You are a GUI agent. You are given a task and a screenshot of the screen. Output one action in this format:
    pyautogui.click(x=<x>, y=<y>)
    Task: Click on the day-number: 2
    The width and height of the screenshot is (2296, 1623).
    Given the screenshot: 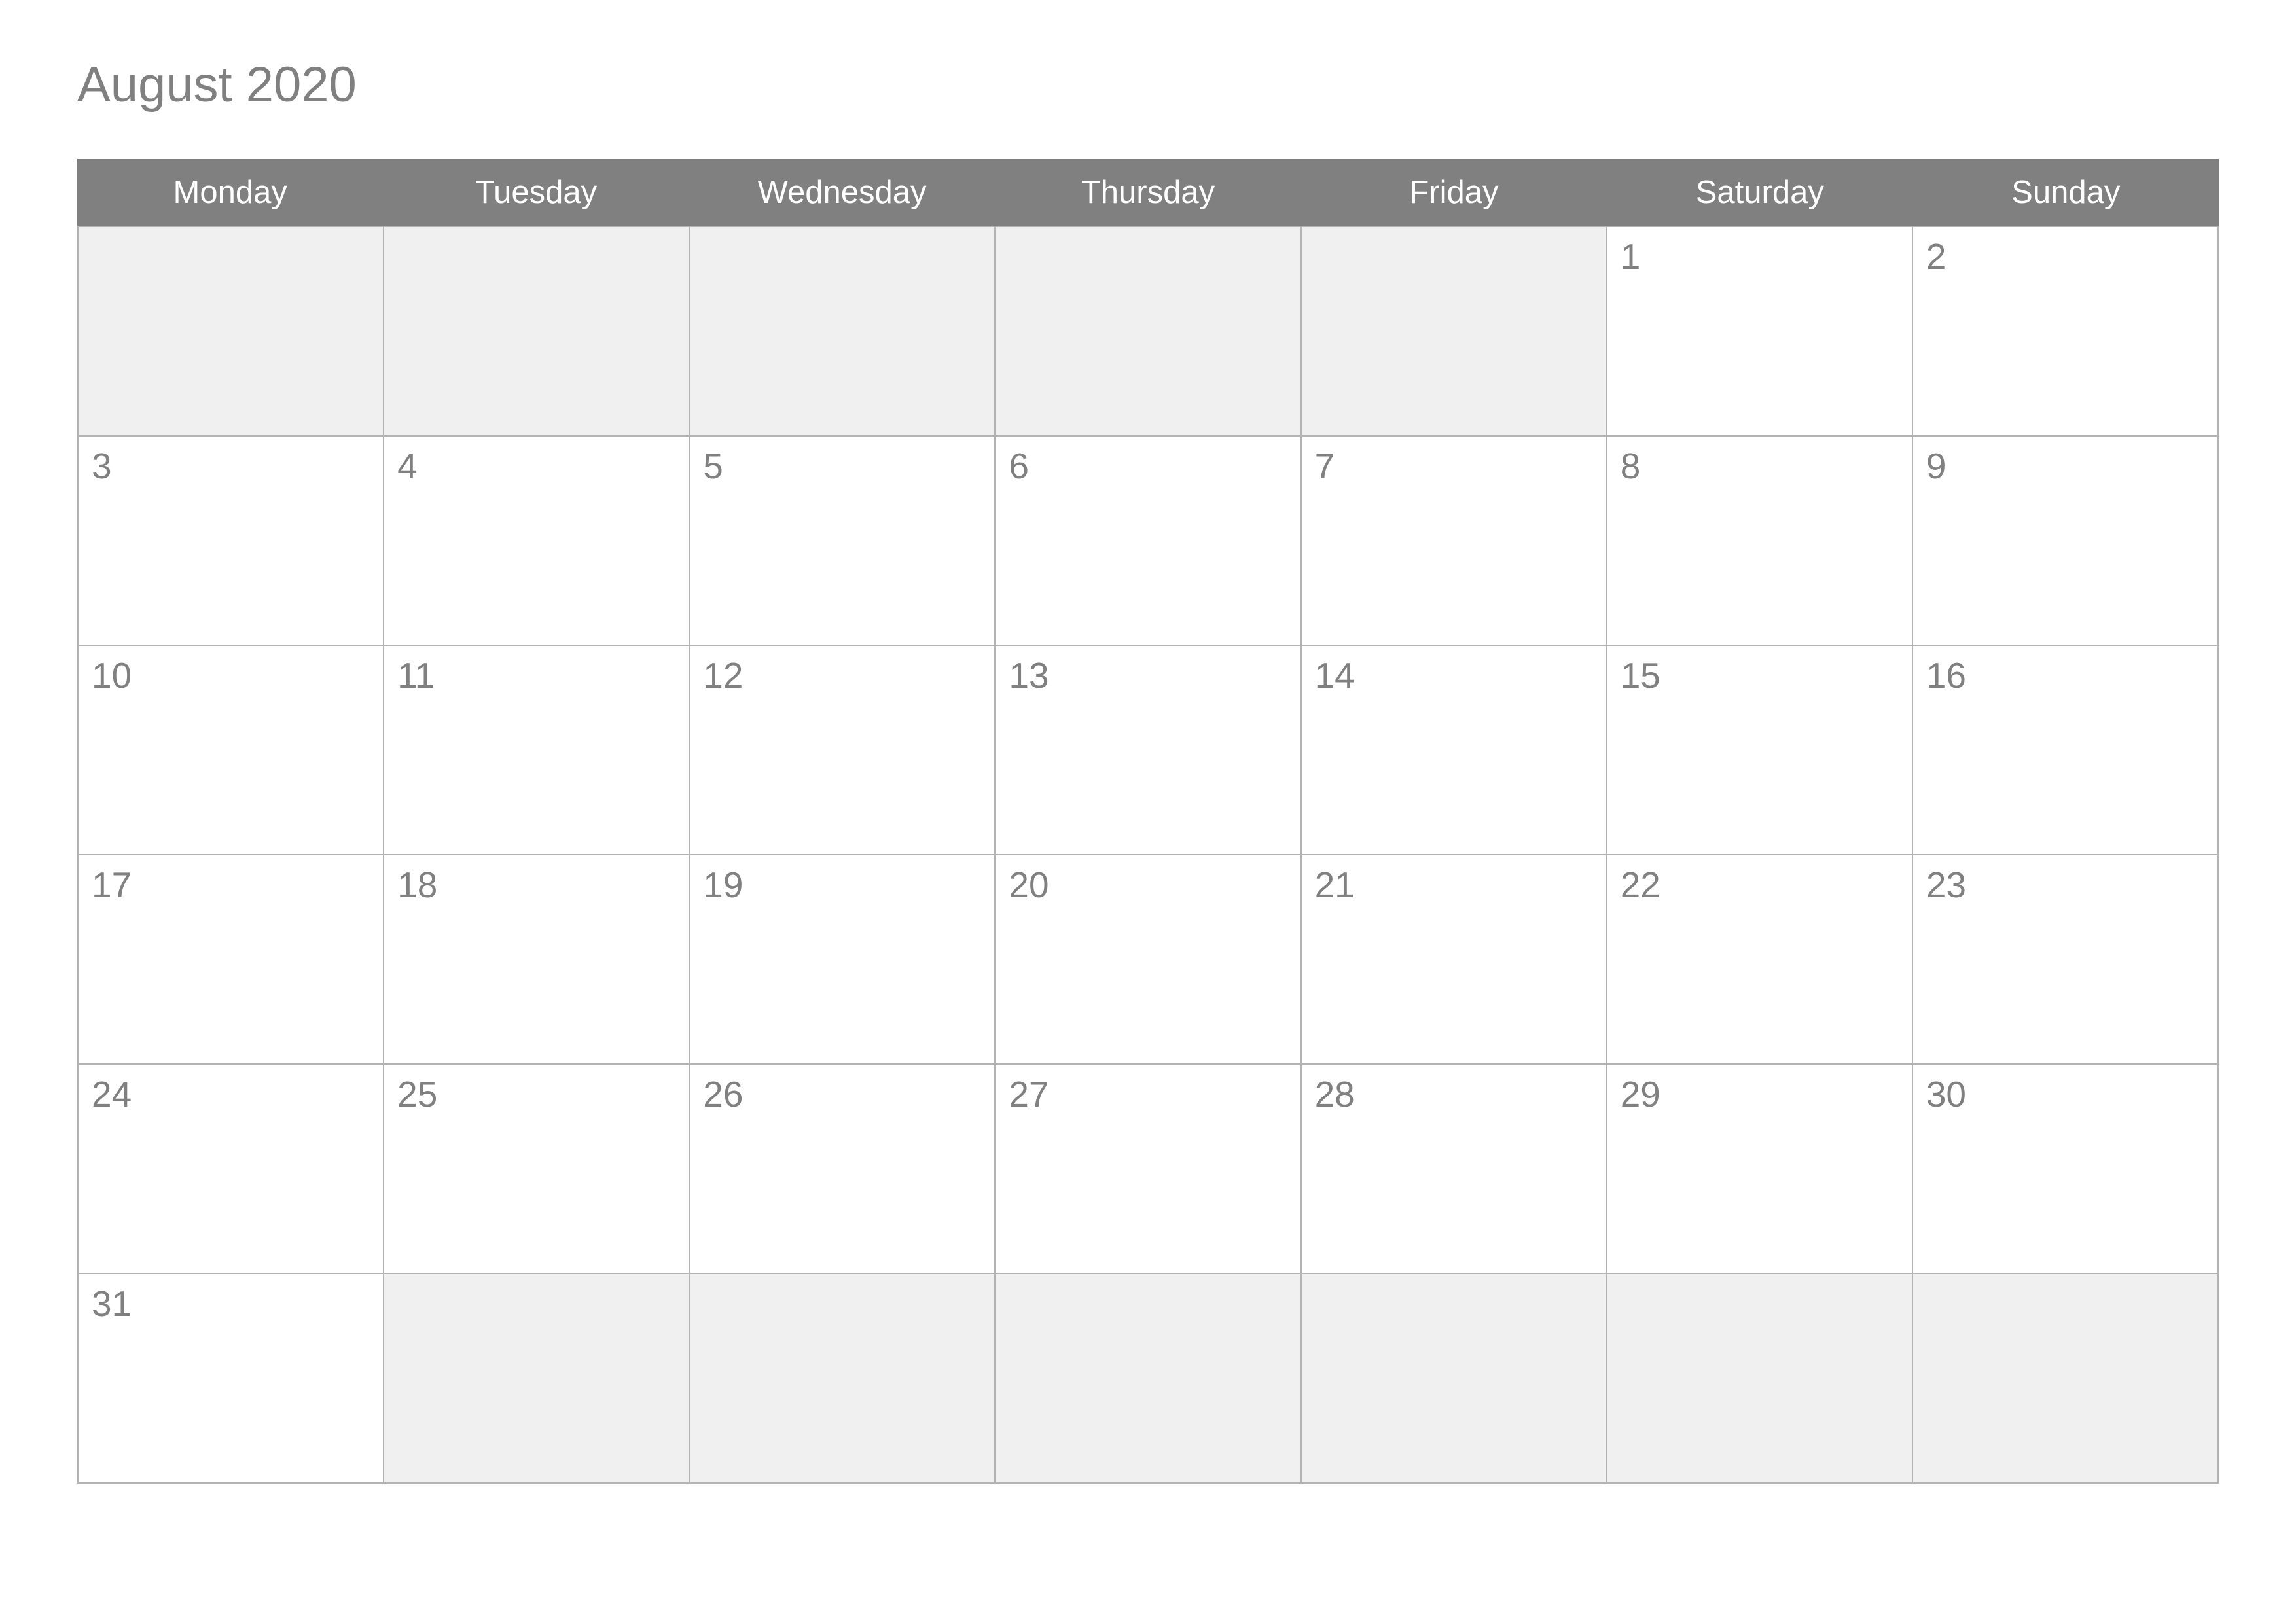 What is the action you would take?
    pyautogui.click(x=1936, y=256)
    